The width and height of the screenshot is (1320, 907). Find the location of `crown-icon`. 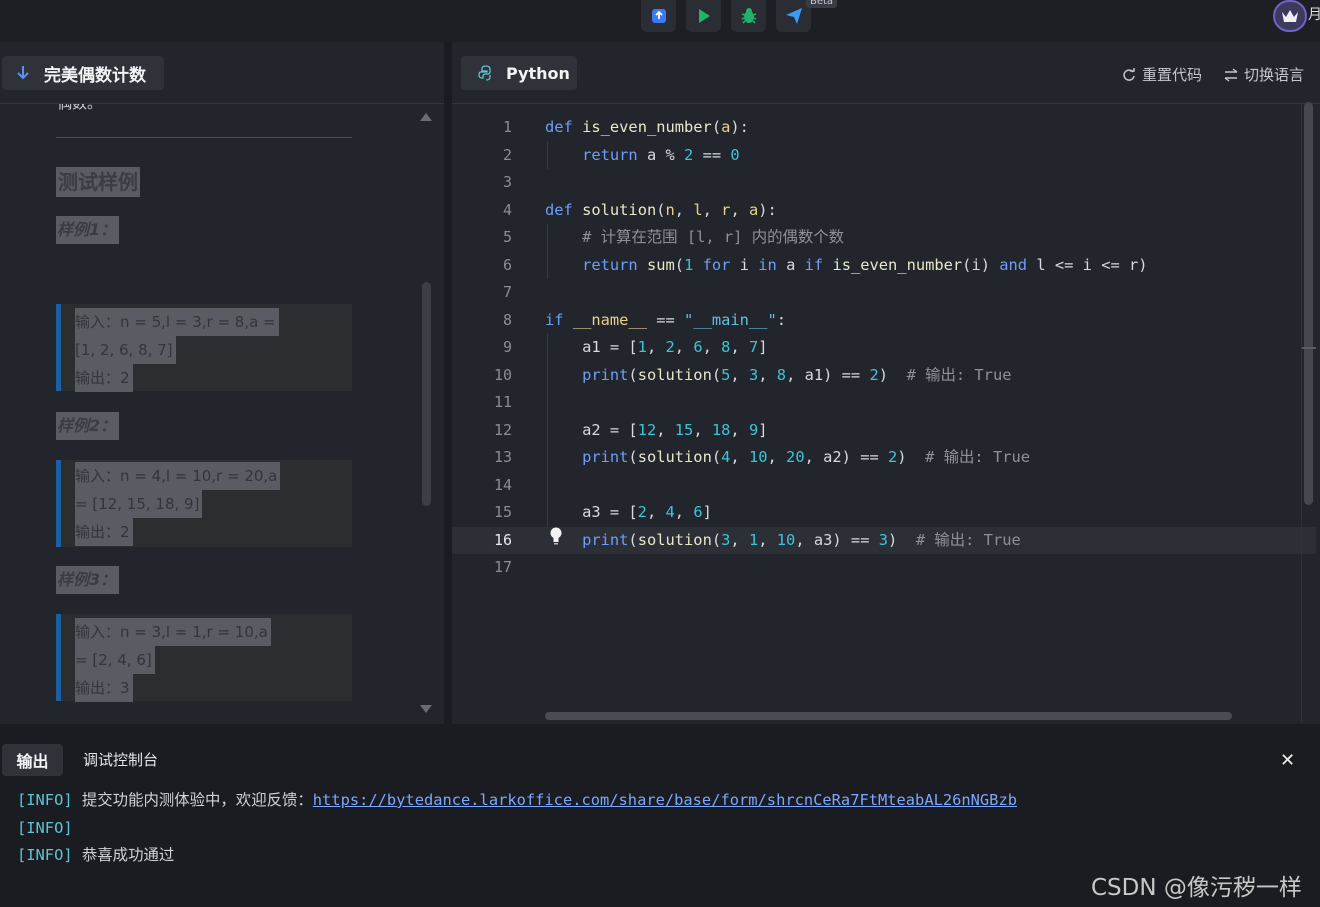

crown-icon is located at coordinates (1290, 16).